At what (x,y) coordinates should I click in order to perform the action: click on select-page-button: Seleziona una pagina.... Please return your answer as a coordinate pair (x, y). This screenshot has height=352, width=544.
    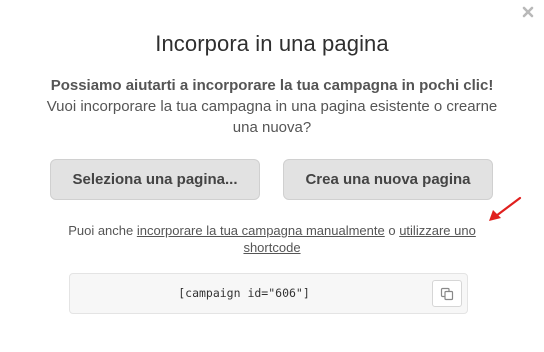
    Looking at the image, I should click on (155, 179).